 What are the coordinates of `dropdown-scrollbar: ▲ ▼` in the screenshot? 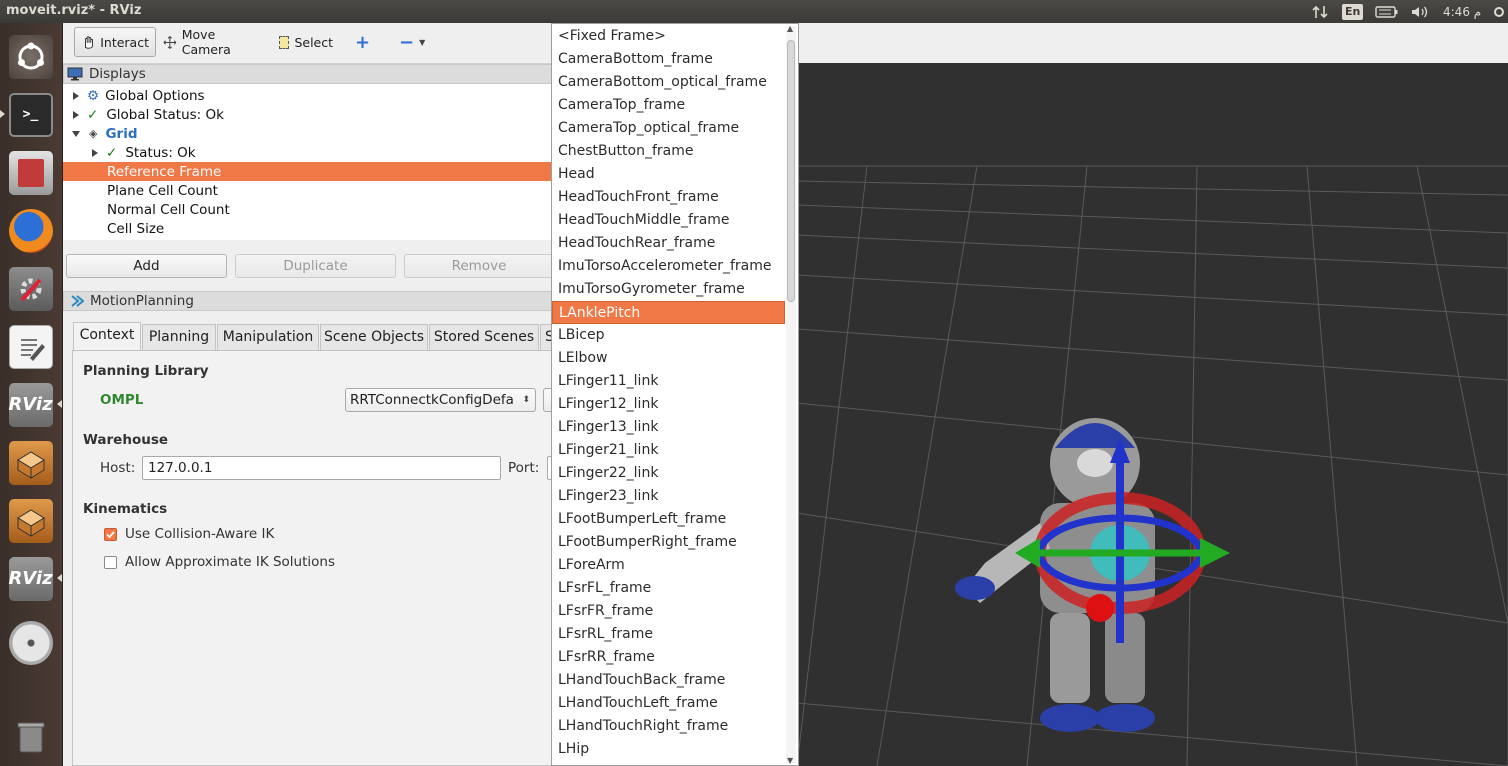 It's located at (791, 394).